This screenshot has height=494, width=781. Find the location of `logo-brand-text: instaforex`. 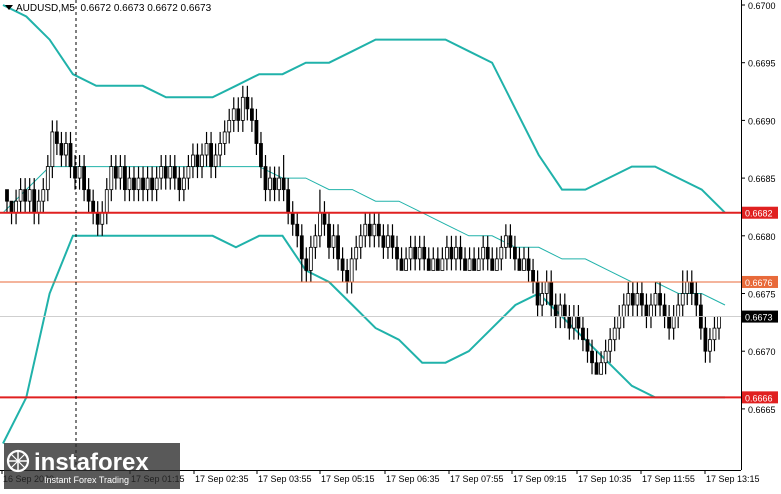

logo-brand-text: instaforex is located at coordinates (91, 462).